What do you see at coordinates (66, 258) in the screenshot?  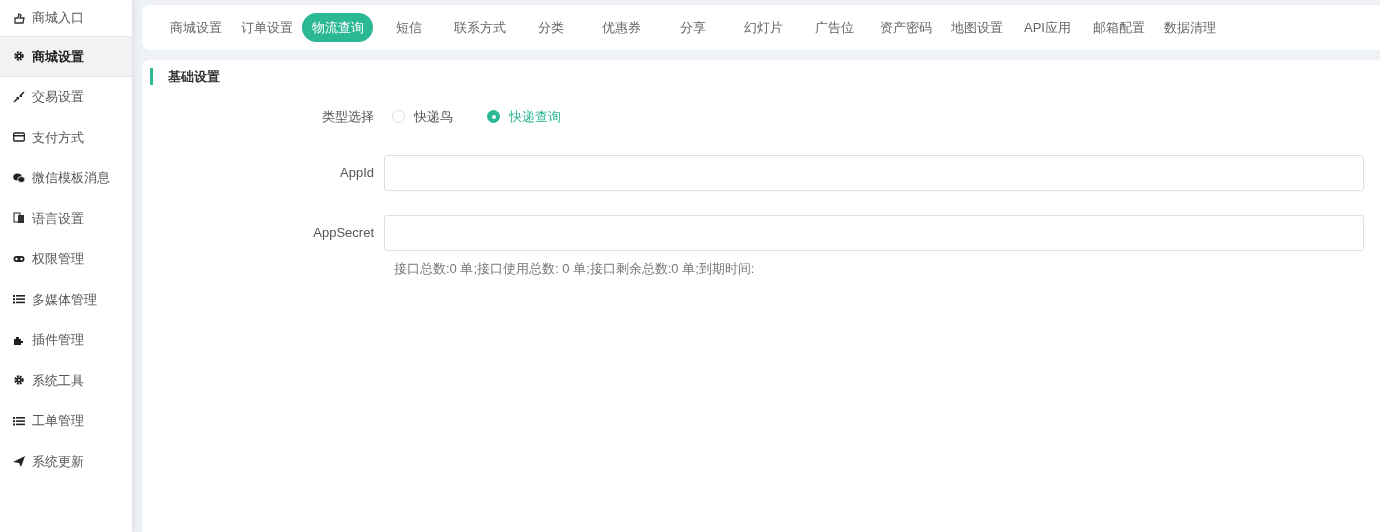 I see `sidebar-item: 权限管理` at bounding box center [66, 258].